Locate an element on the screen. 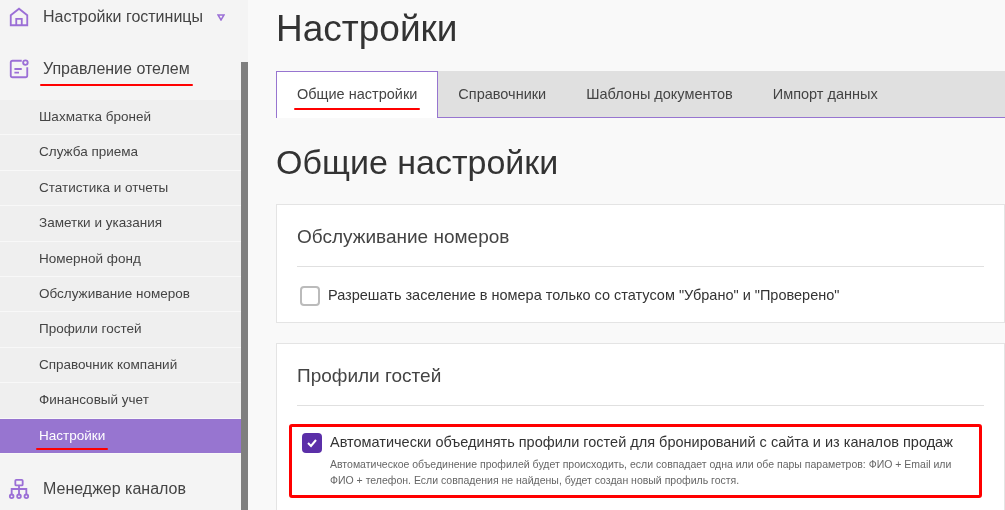 The width and height of the screenshot is (1005, 510). sidebar-item: Настройки гостиницы is located at coordinates (120, 17).